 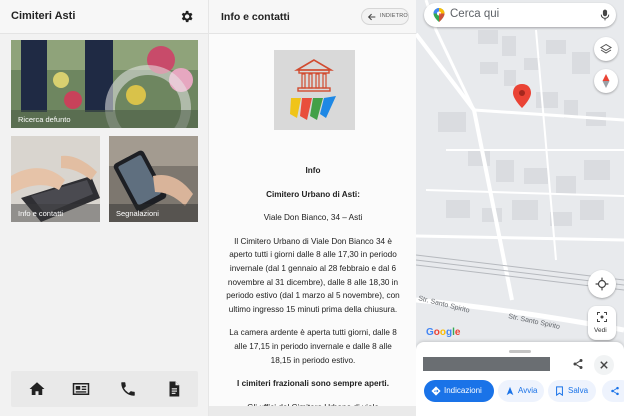 I want to click on app-header: Cimiteri Asti, so click(x=104, y=17).